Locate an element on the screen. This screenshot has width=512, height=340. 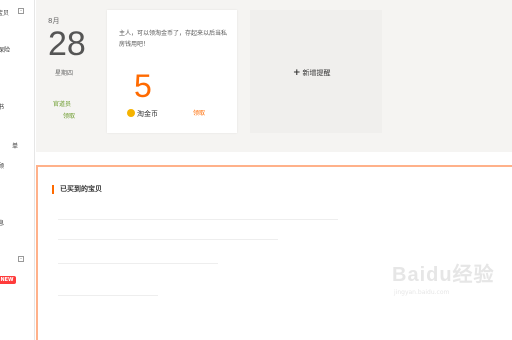
plus-icon: + is located at coordinates (297, 73).